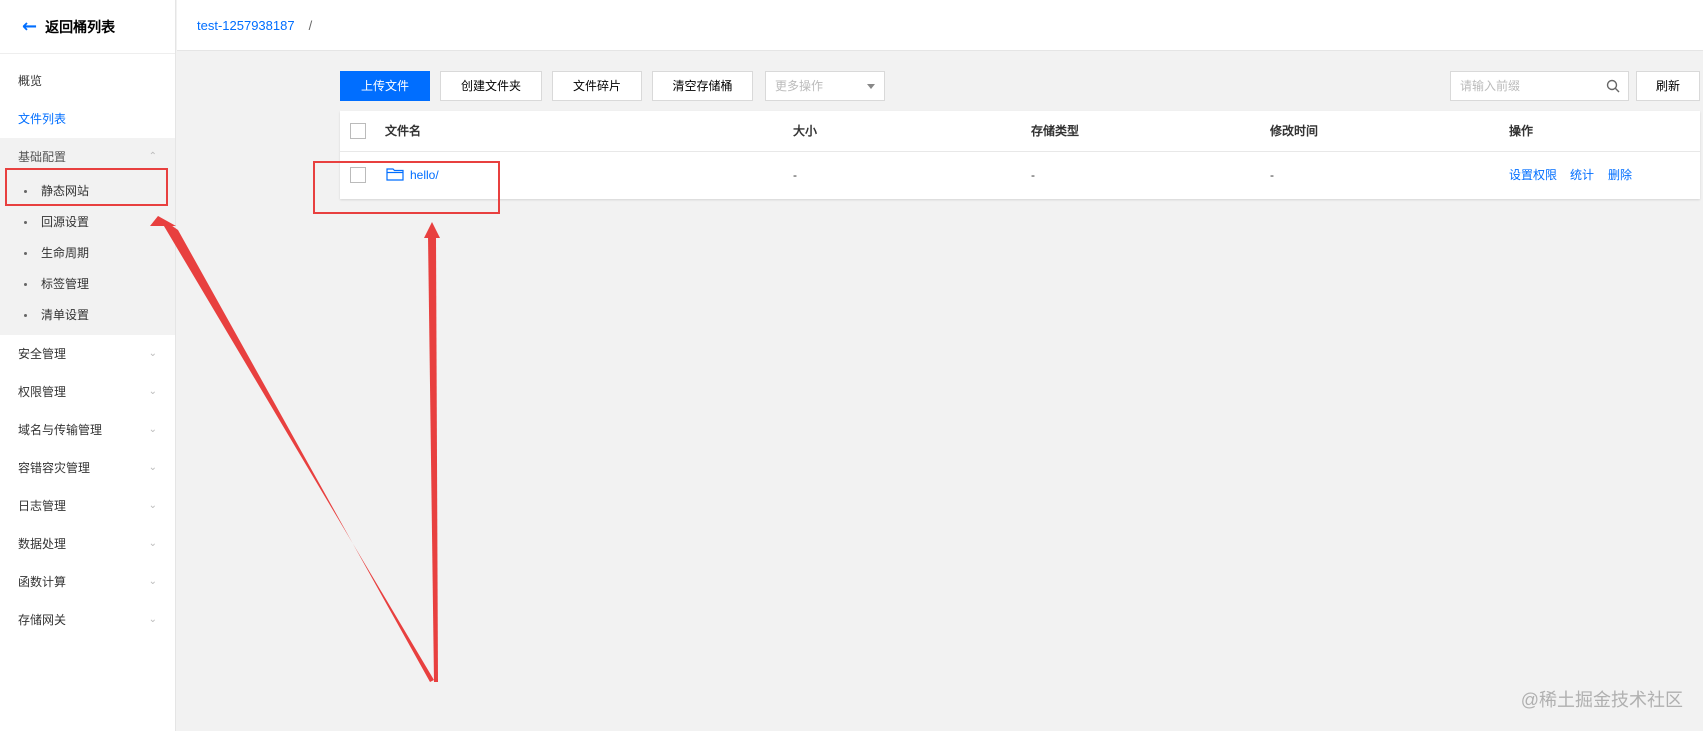  I want to click on sidebar-item-disaster-recovery: 容错容灾管理 ⌄, so click(87, 468).